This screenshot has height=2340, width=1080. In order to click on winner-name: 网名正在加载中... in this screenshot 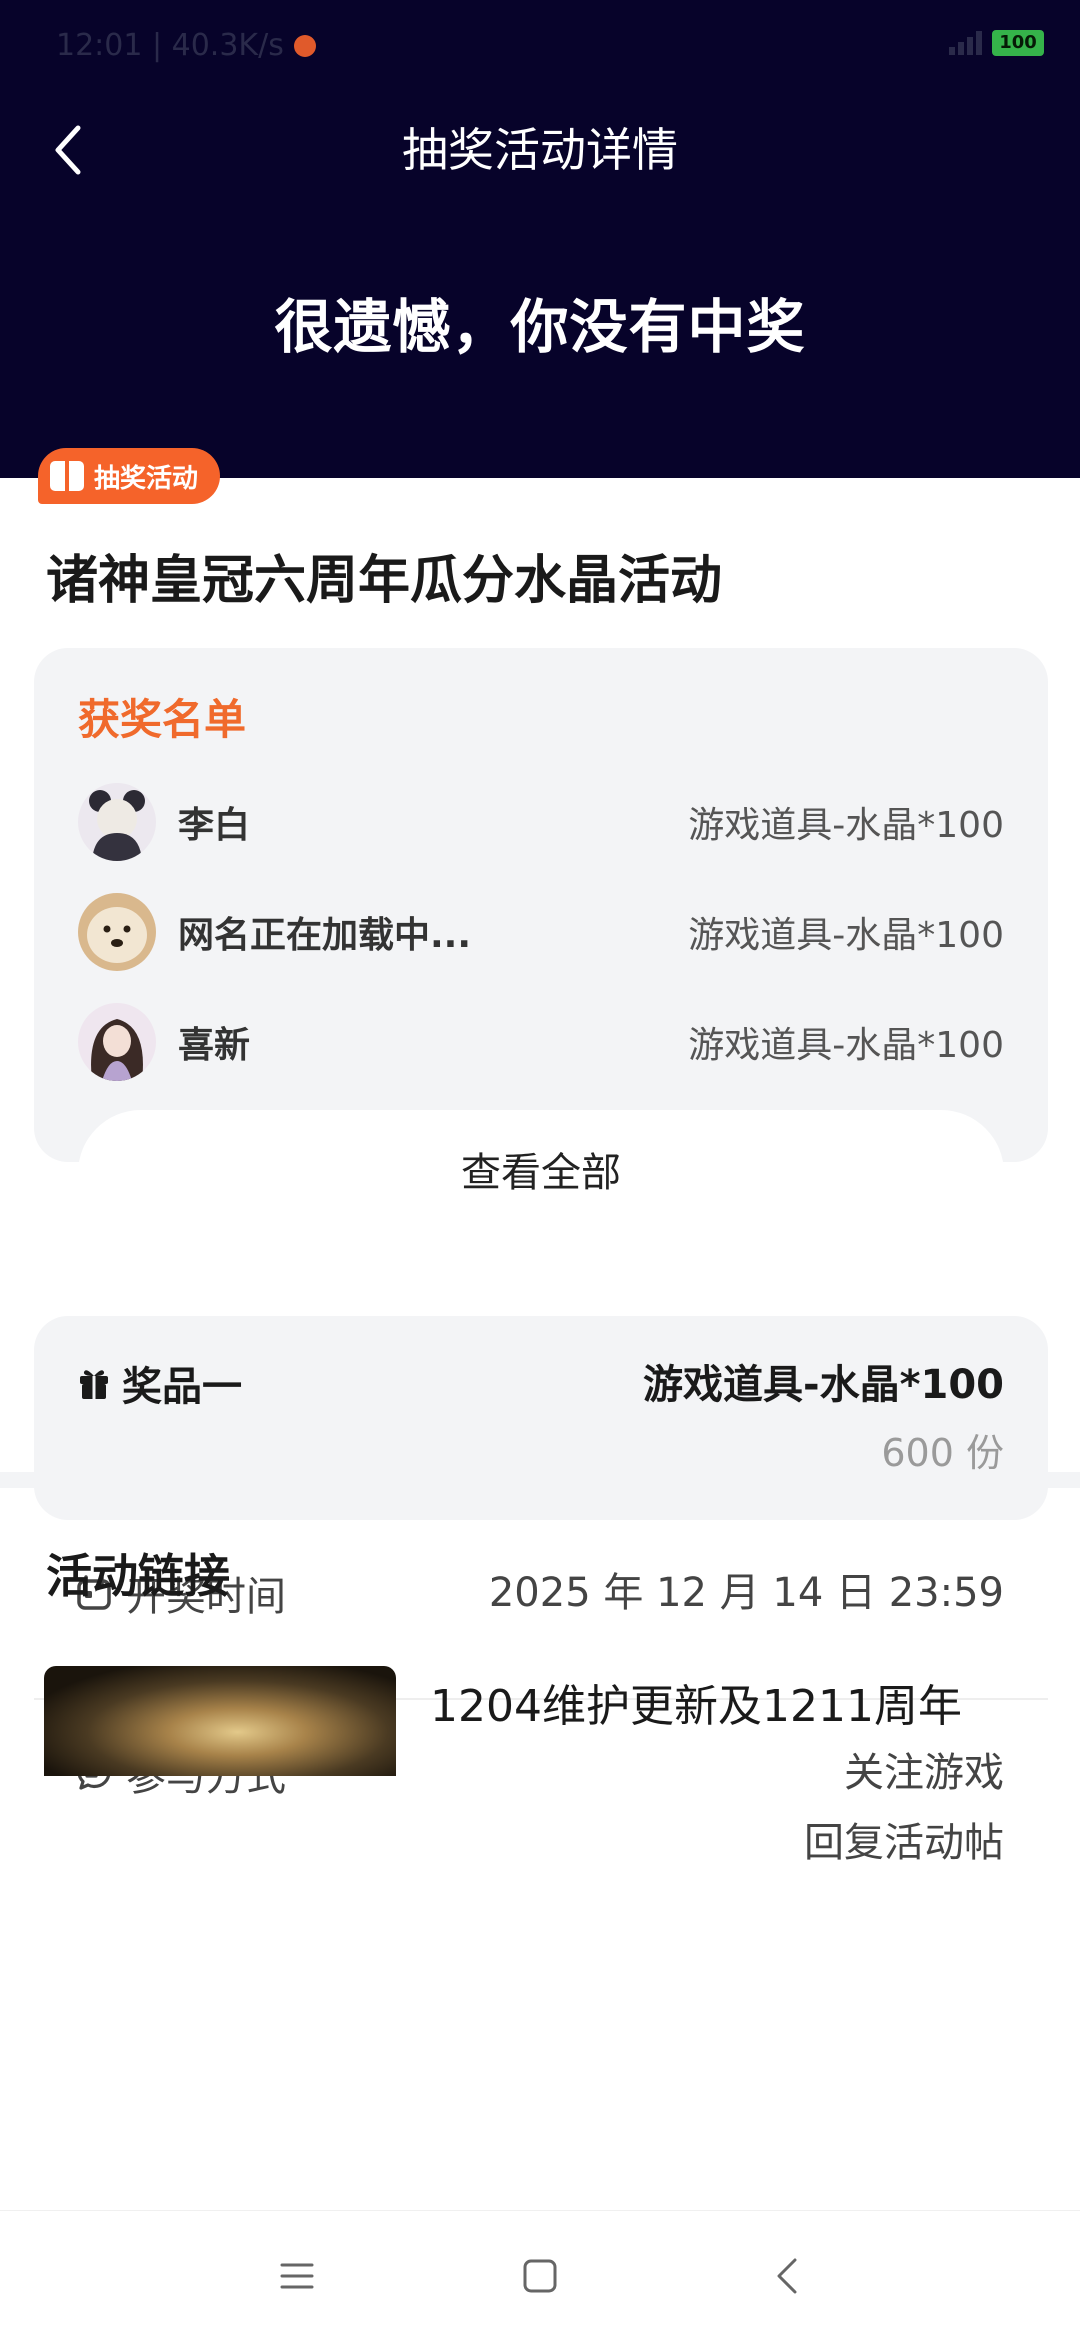, I will do `click(325, 935)`.